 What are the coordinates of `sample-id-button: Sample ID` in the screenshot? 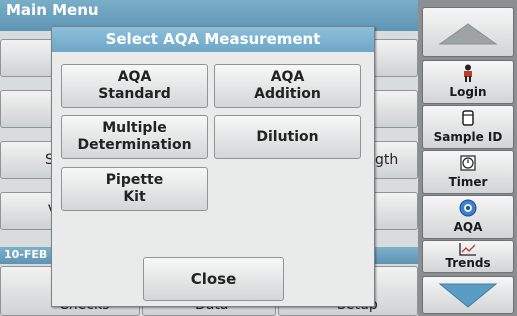 It's located at (468, 127).